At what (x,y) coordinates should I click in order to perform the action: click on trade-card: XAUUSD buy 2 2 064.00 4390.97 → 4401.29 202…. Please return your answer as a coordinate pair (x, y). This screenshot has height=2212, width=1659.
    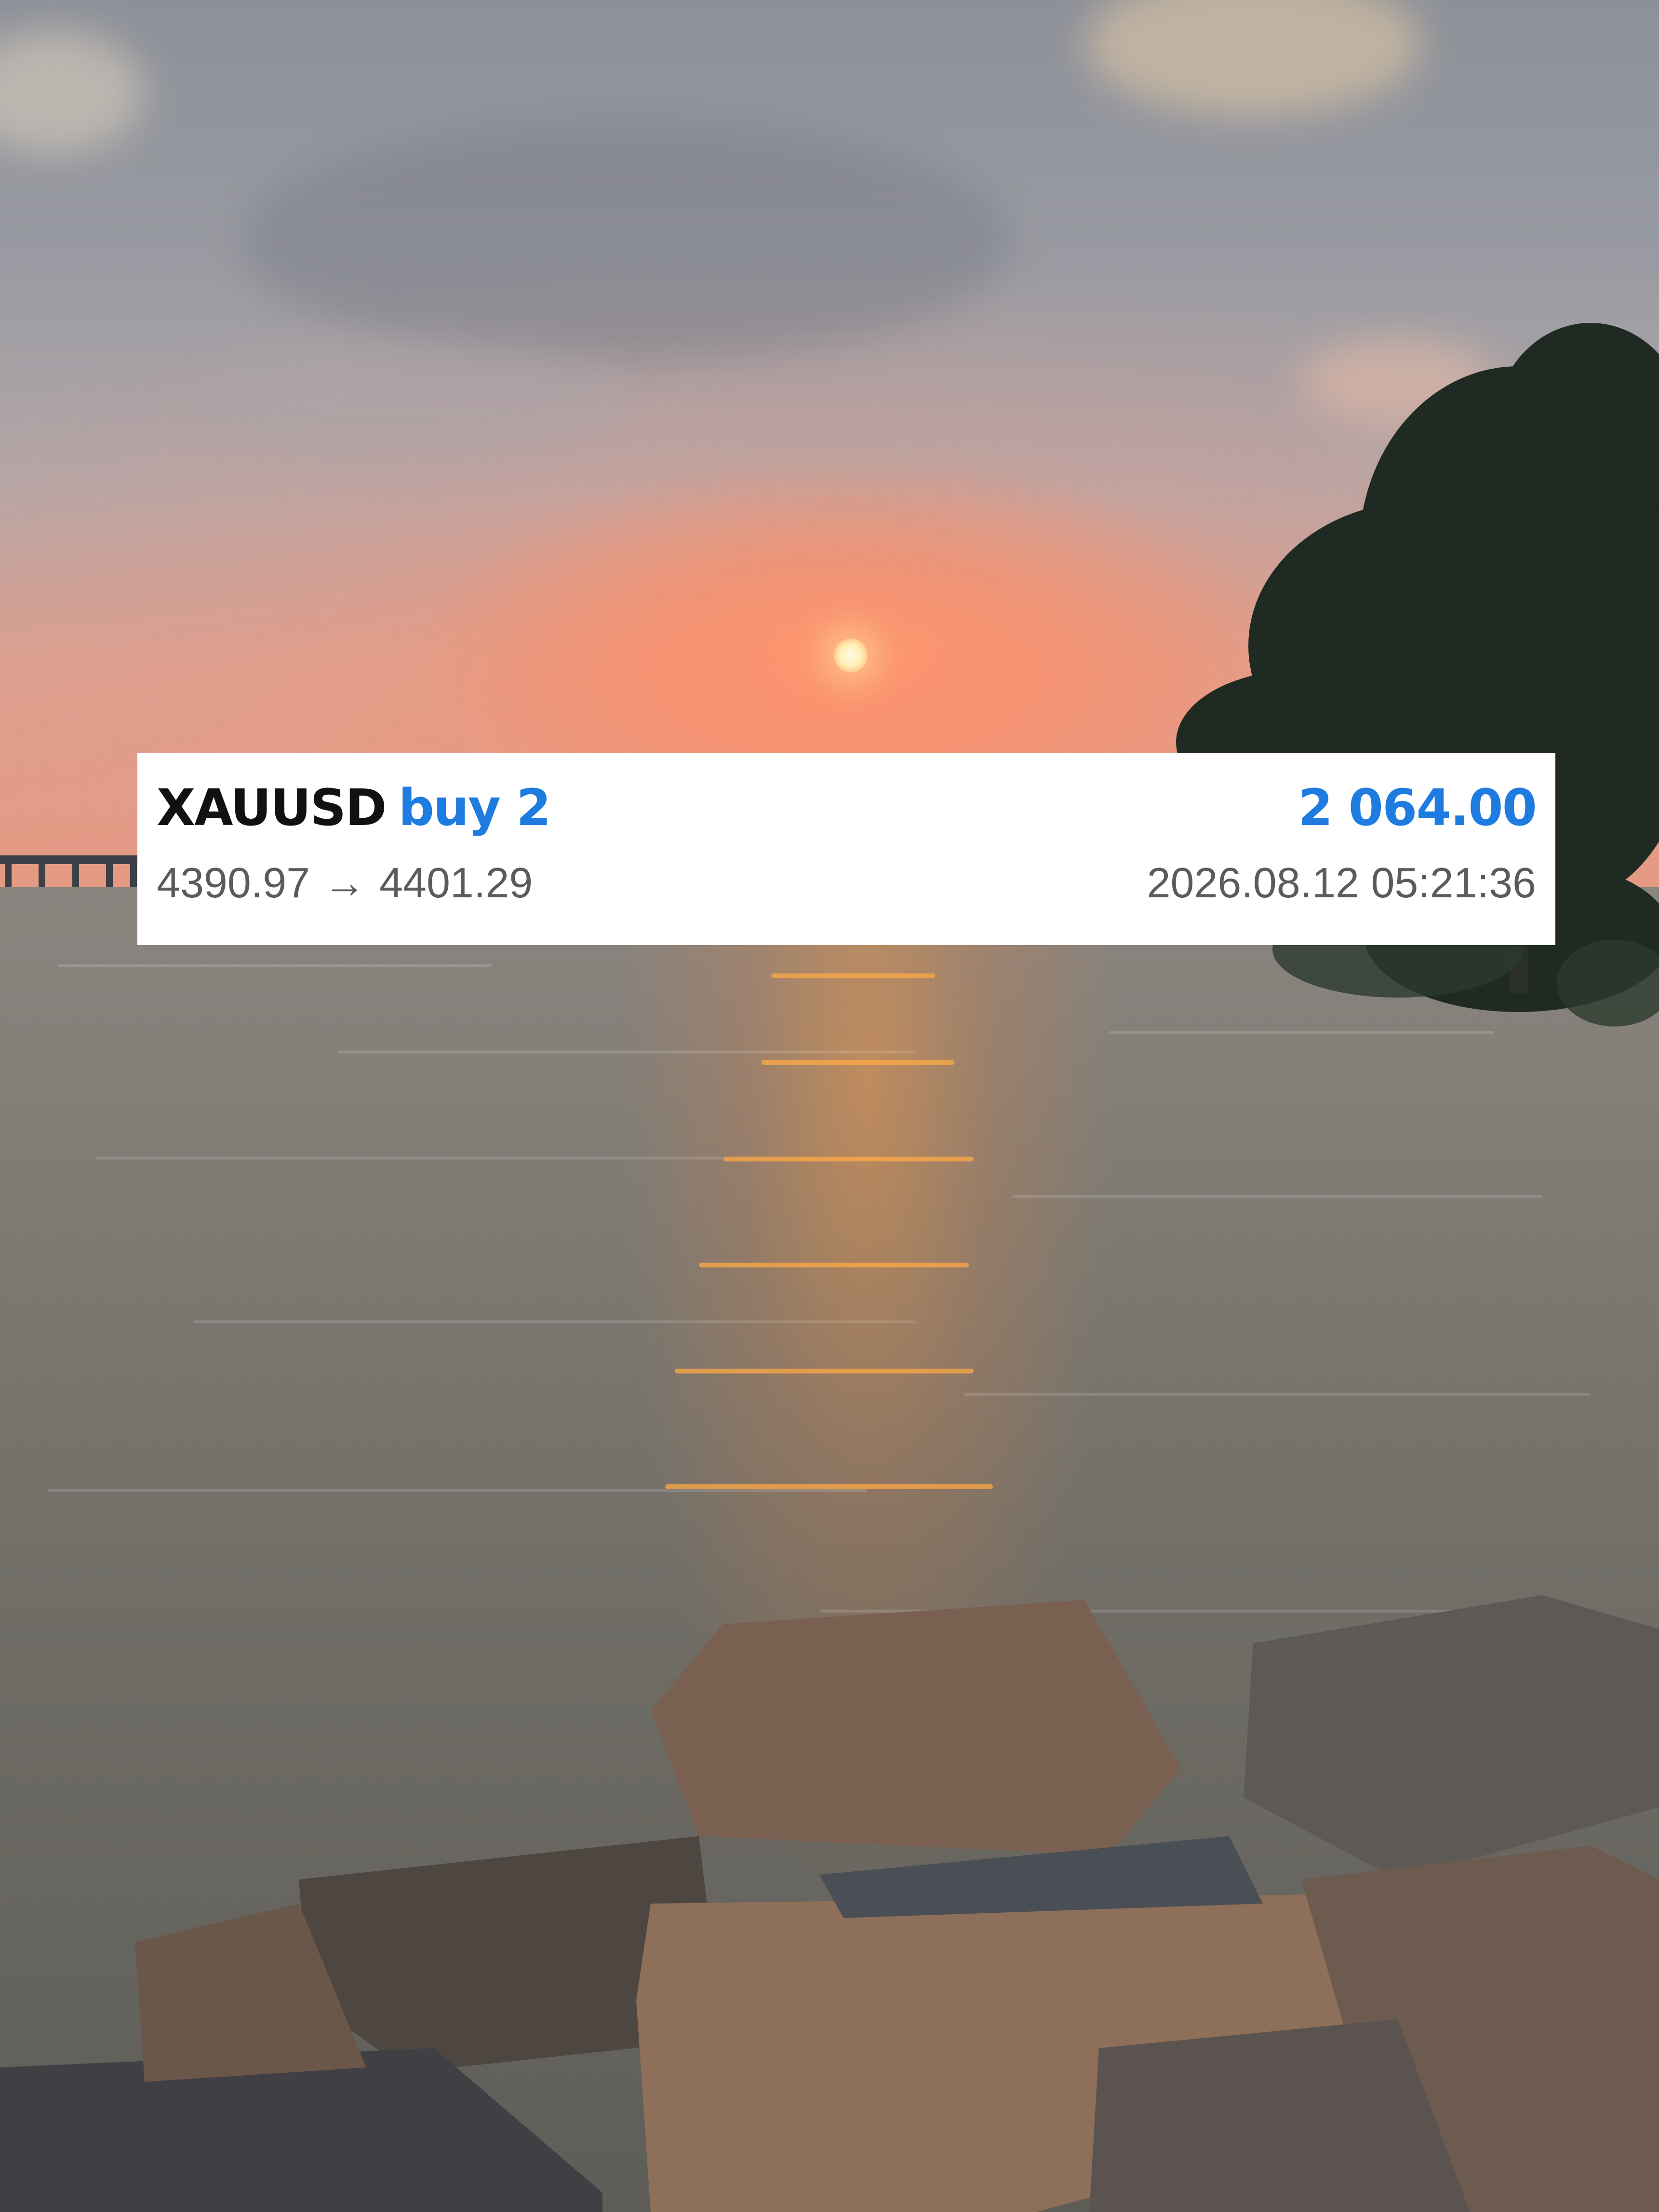
    Looking at the image, I should click on (846, 849).